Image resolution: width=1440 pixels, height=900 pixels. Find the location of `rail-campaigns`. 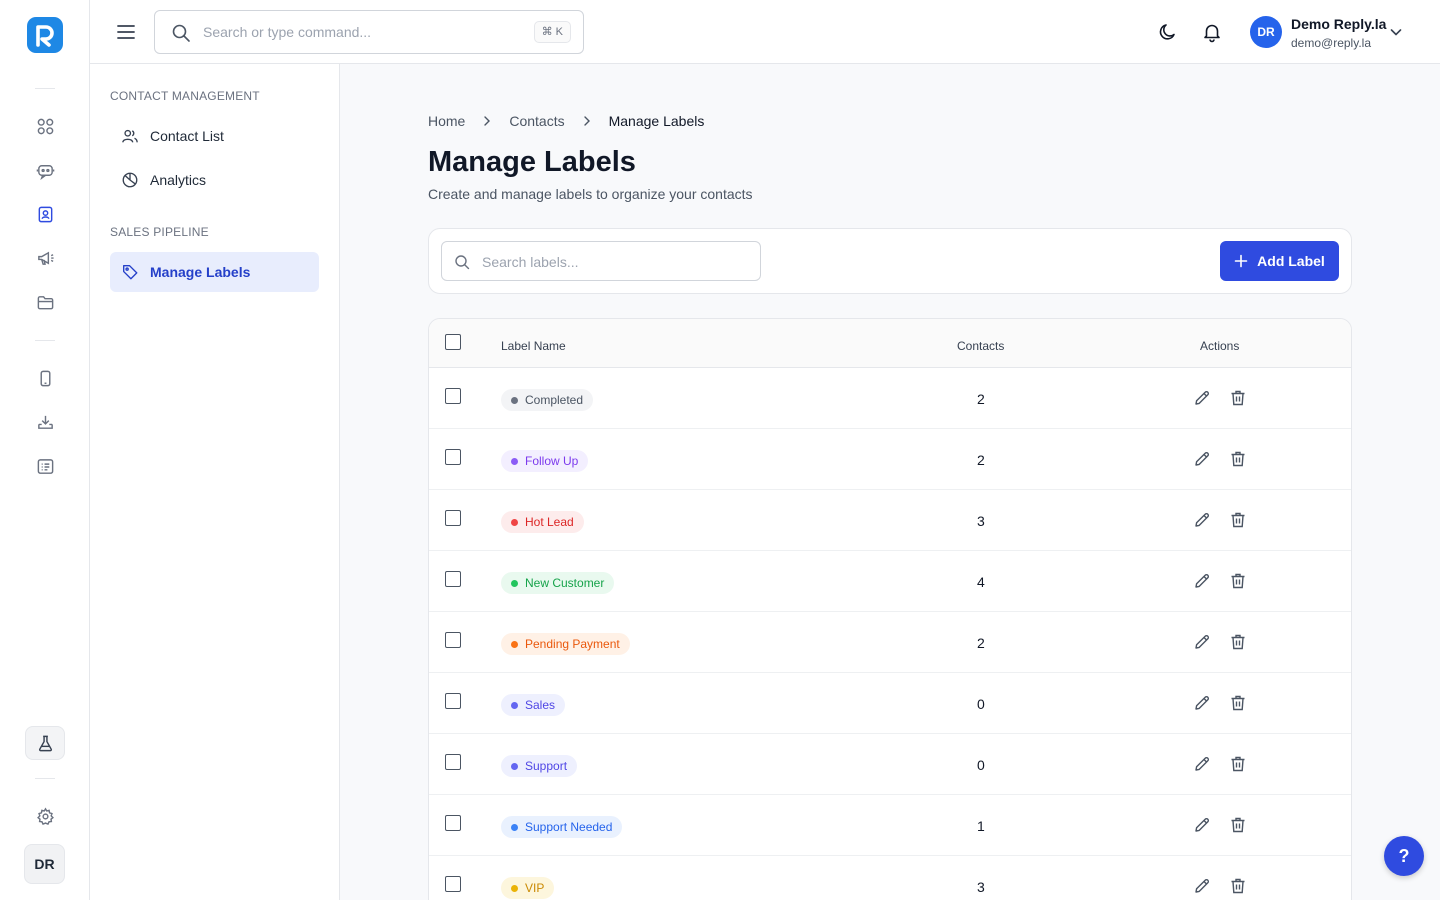

rail-campaigns is located at coordinates (45, 258).